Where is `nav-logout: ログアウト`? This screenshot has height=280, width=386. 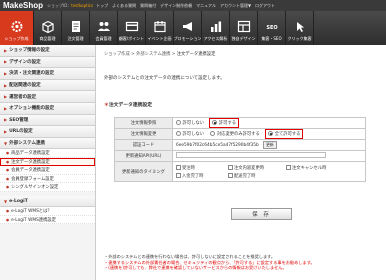
nav-logout: ログアウト is located at coordinates (265, 6).